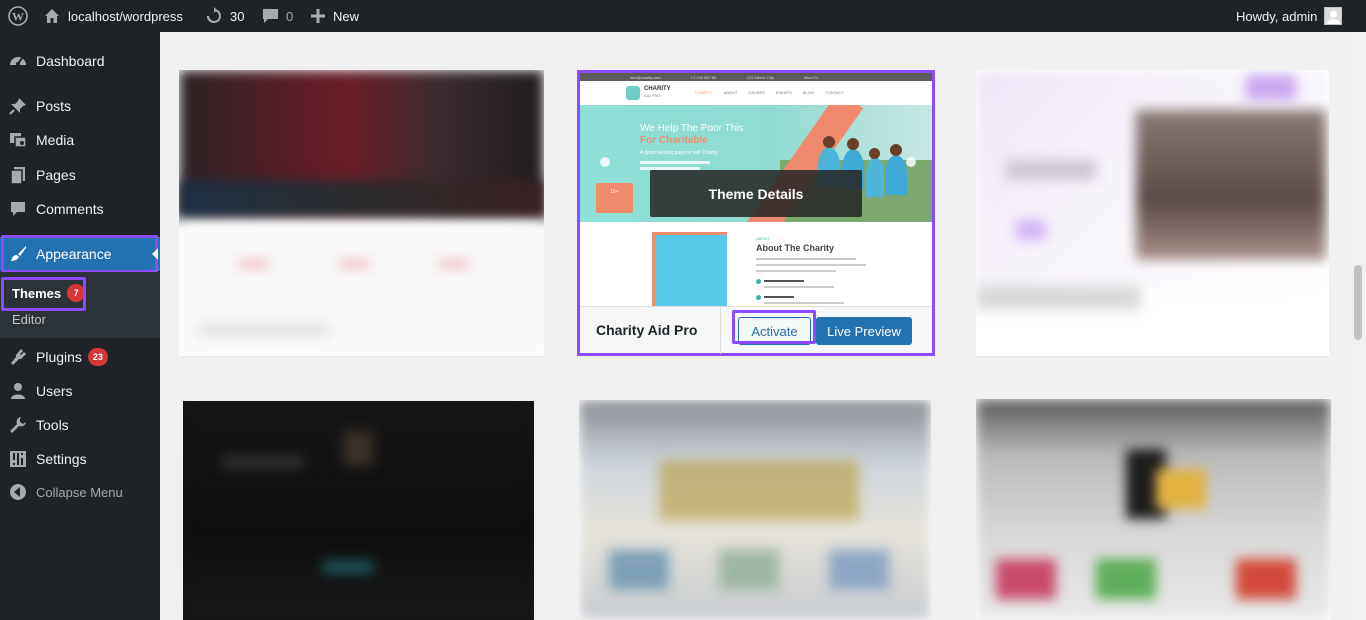 This screenshot has width=1366, height=620. I want to click on pin-icon, so click(18, 106).